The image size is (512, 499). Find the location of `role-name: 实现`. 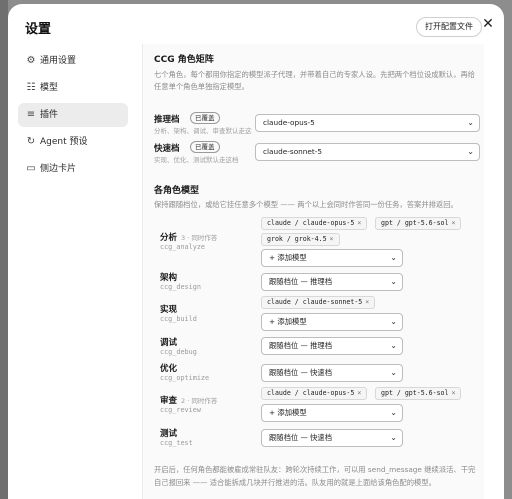

role-name: 实现 is located at coordinates (169, 310).